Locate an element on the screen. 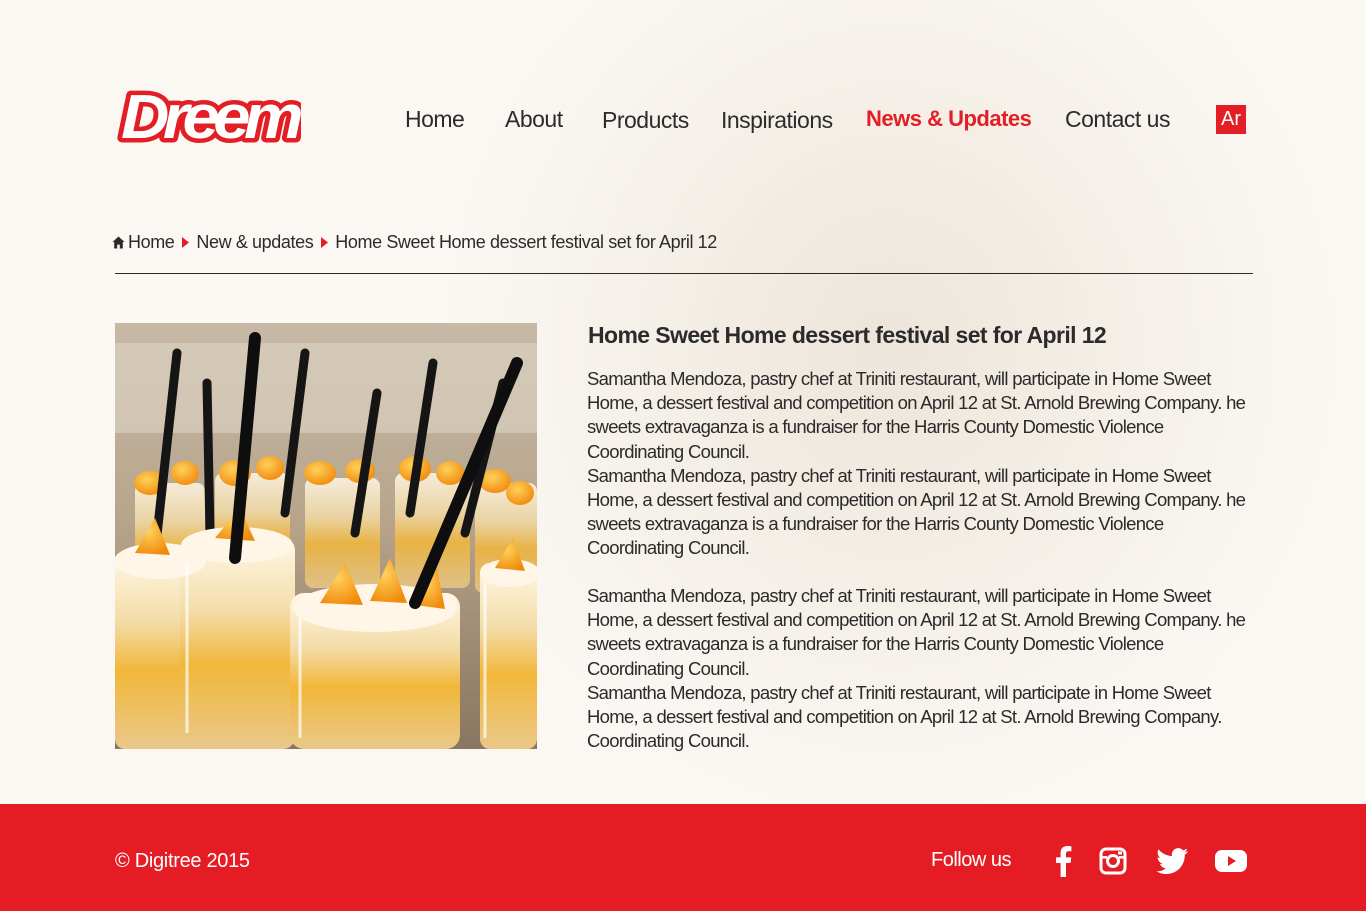  copyright-text: © Digitree 2015 is located at coordinates (182, 861).